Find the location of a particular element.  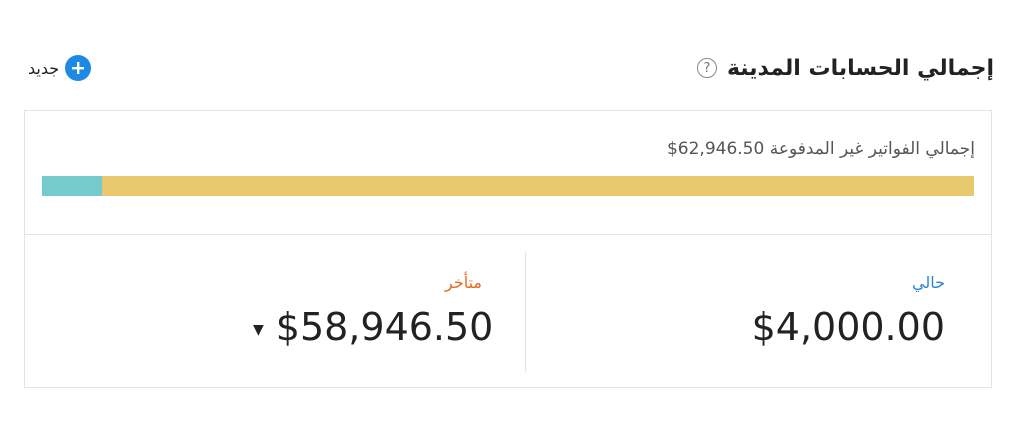

new-button: جديد is located at coordinates (60, 68).